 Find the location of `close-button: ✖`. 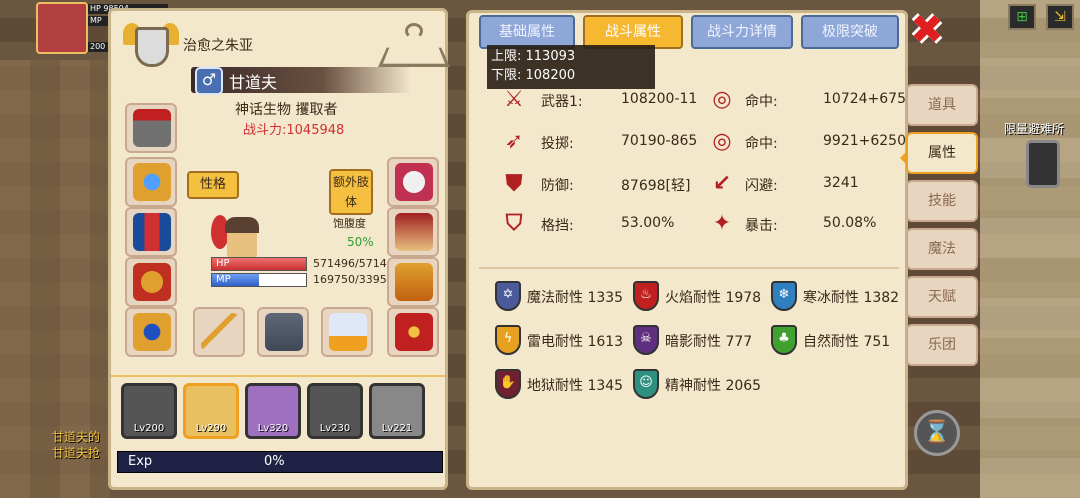

close-button: ✖ is located at coordinates (927, 30).